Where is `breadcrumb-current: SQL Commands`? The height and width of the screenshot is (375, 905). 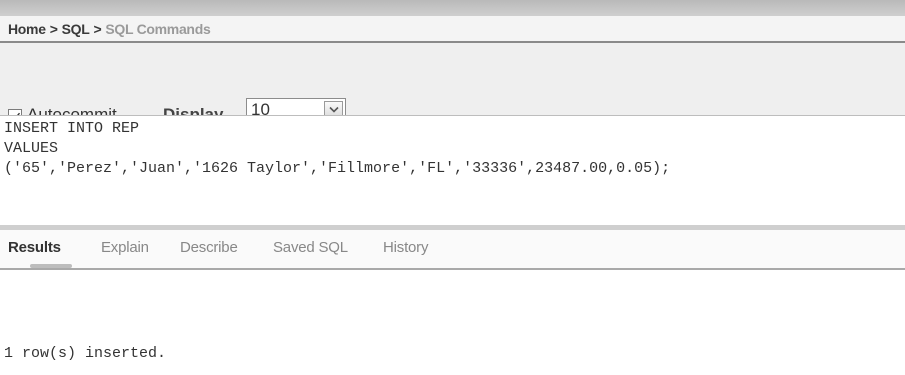 breadcrumb-current: SQL Commands is located at coordinates (158, 29).